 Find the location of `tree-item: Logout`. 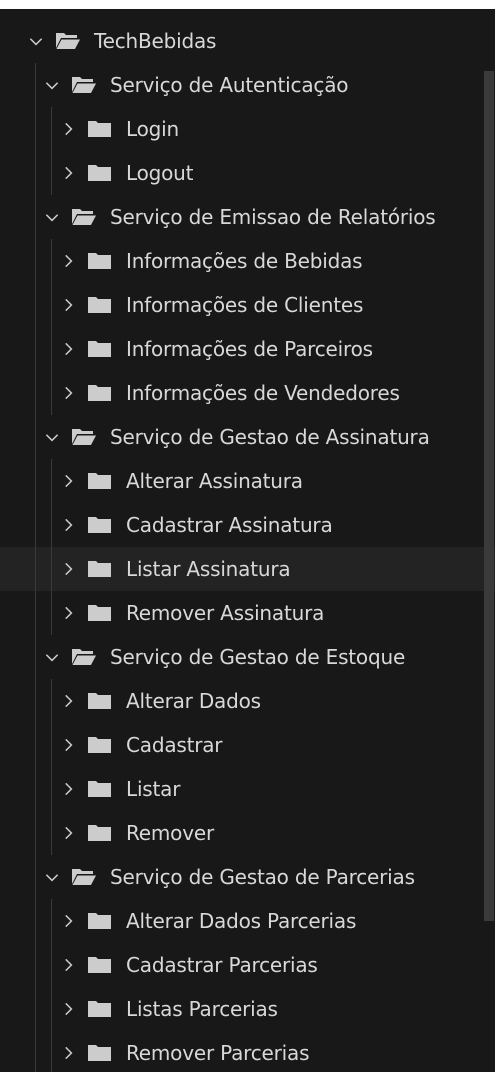

tree-item: Logout is located at coordinates (247, 173).